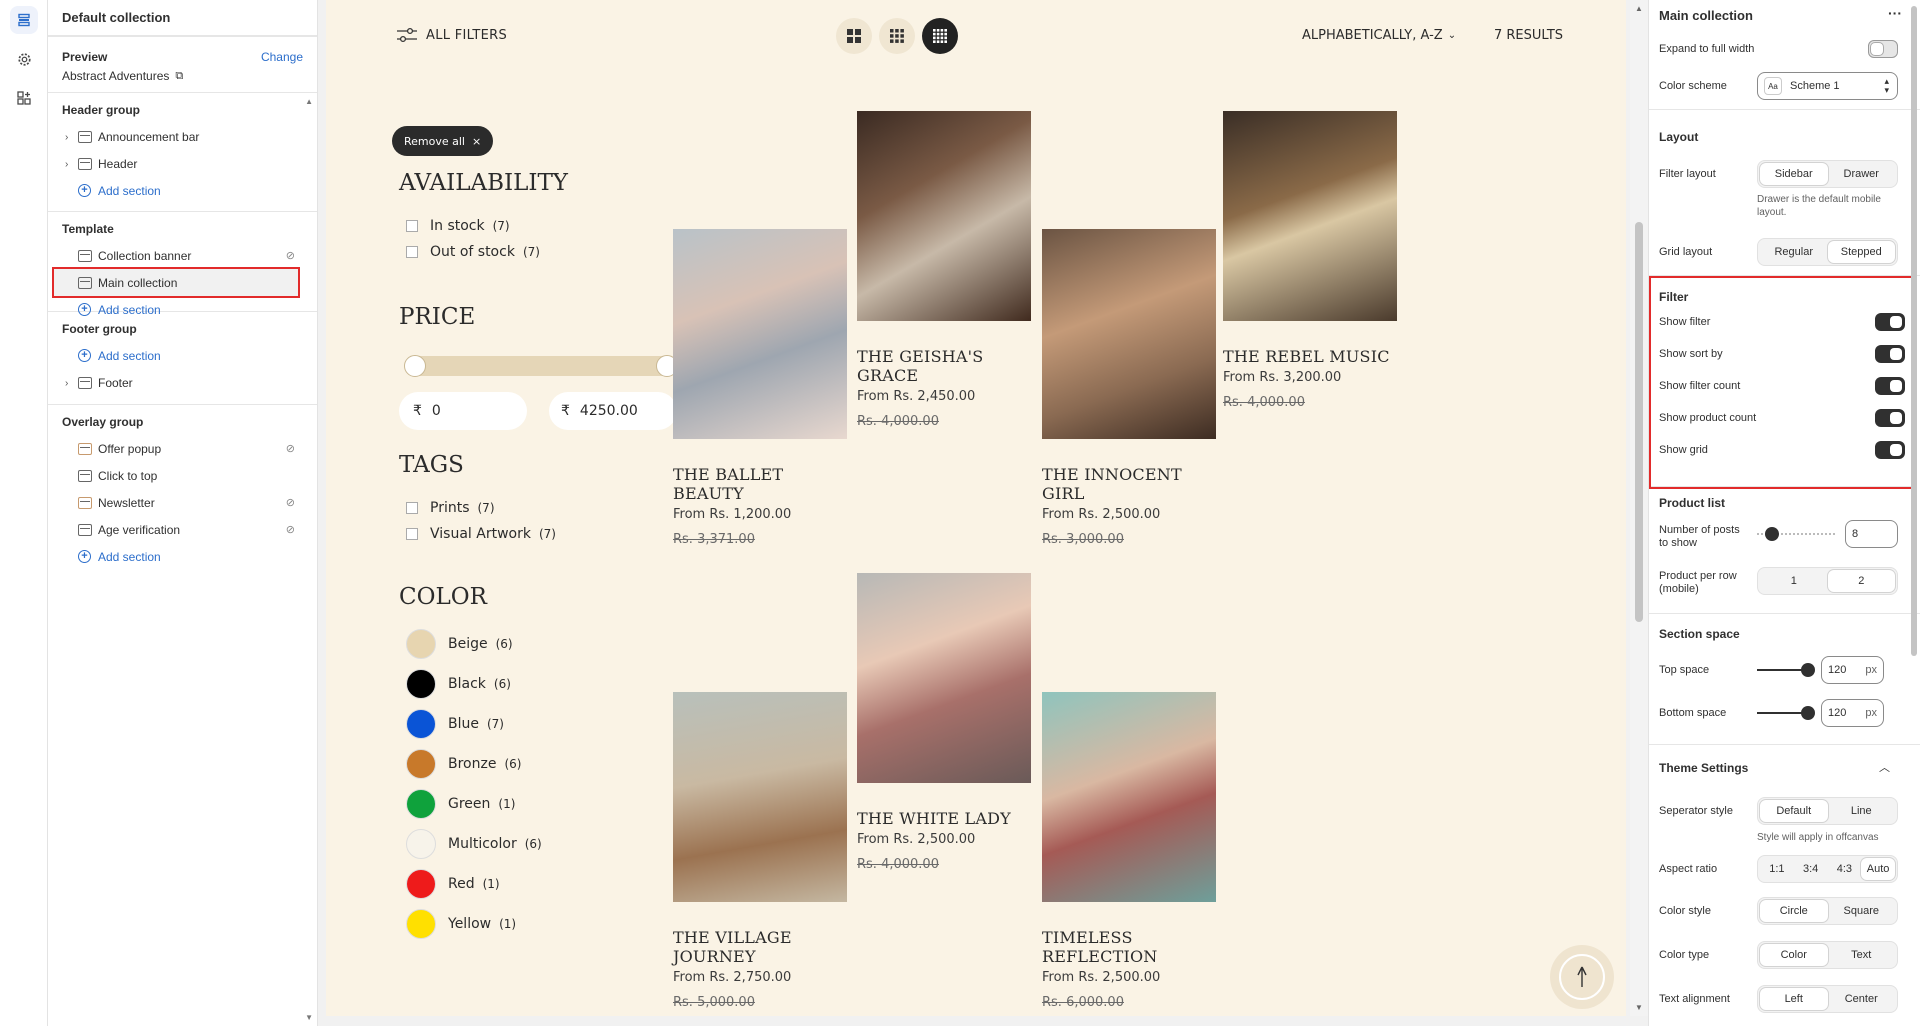 The width and height of the screenshot is (1920, 1026). What do you see at coordinates (1861, 581) in the screenshot?
I see `option-2: 2` at bounding box center [1861, 581].